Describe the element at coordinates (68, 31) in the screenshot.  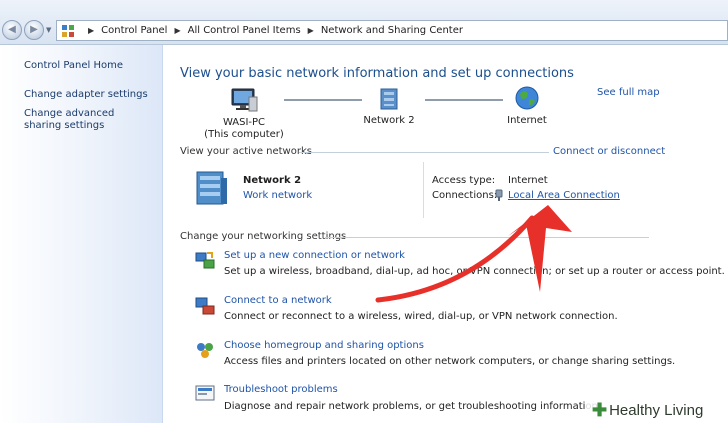
I see `control-panel-icon` at that location.